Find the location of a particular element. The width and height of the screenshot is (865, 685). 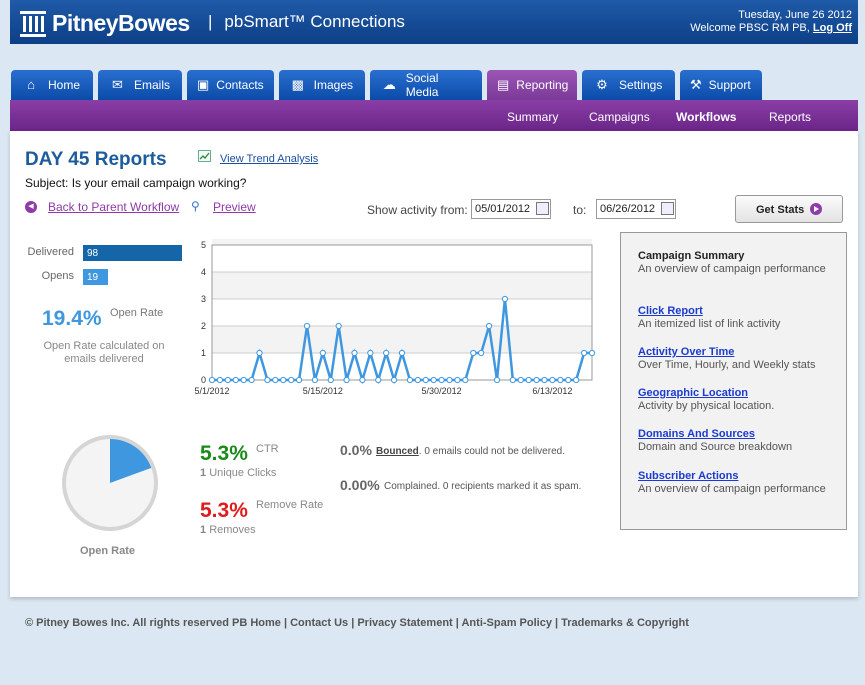

speech-bubbles-icon: ☁ is located at coordinates (389, 84).